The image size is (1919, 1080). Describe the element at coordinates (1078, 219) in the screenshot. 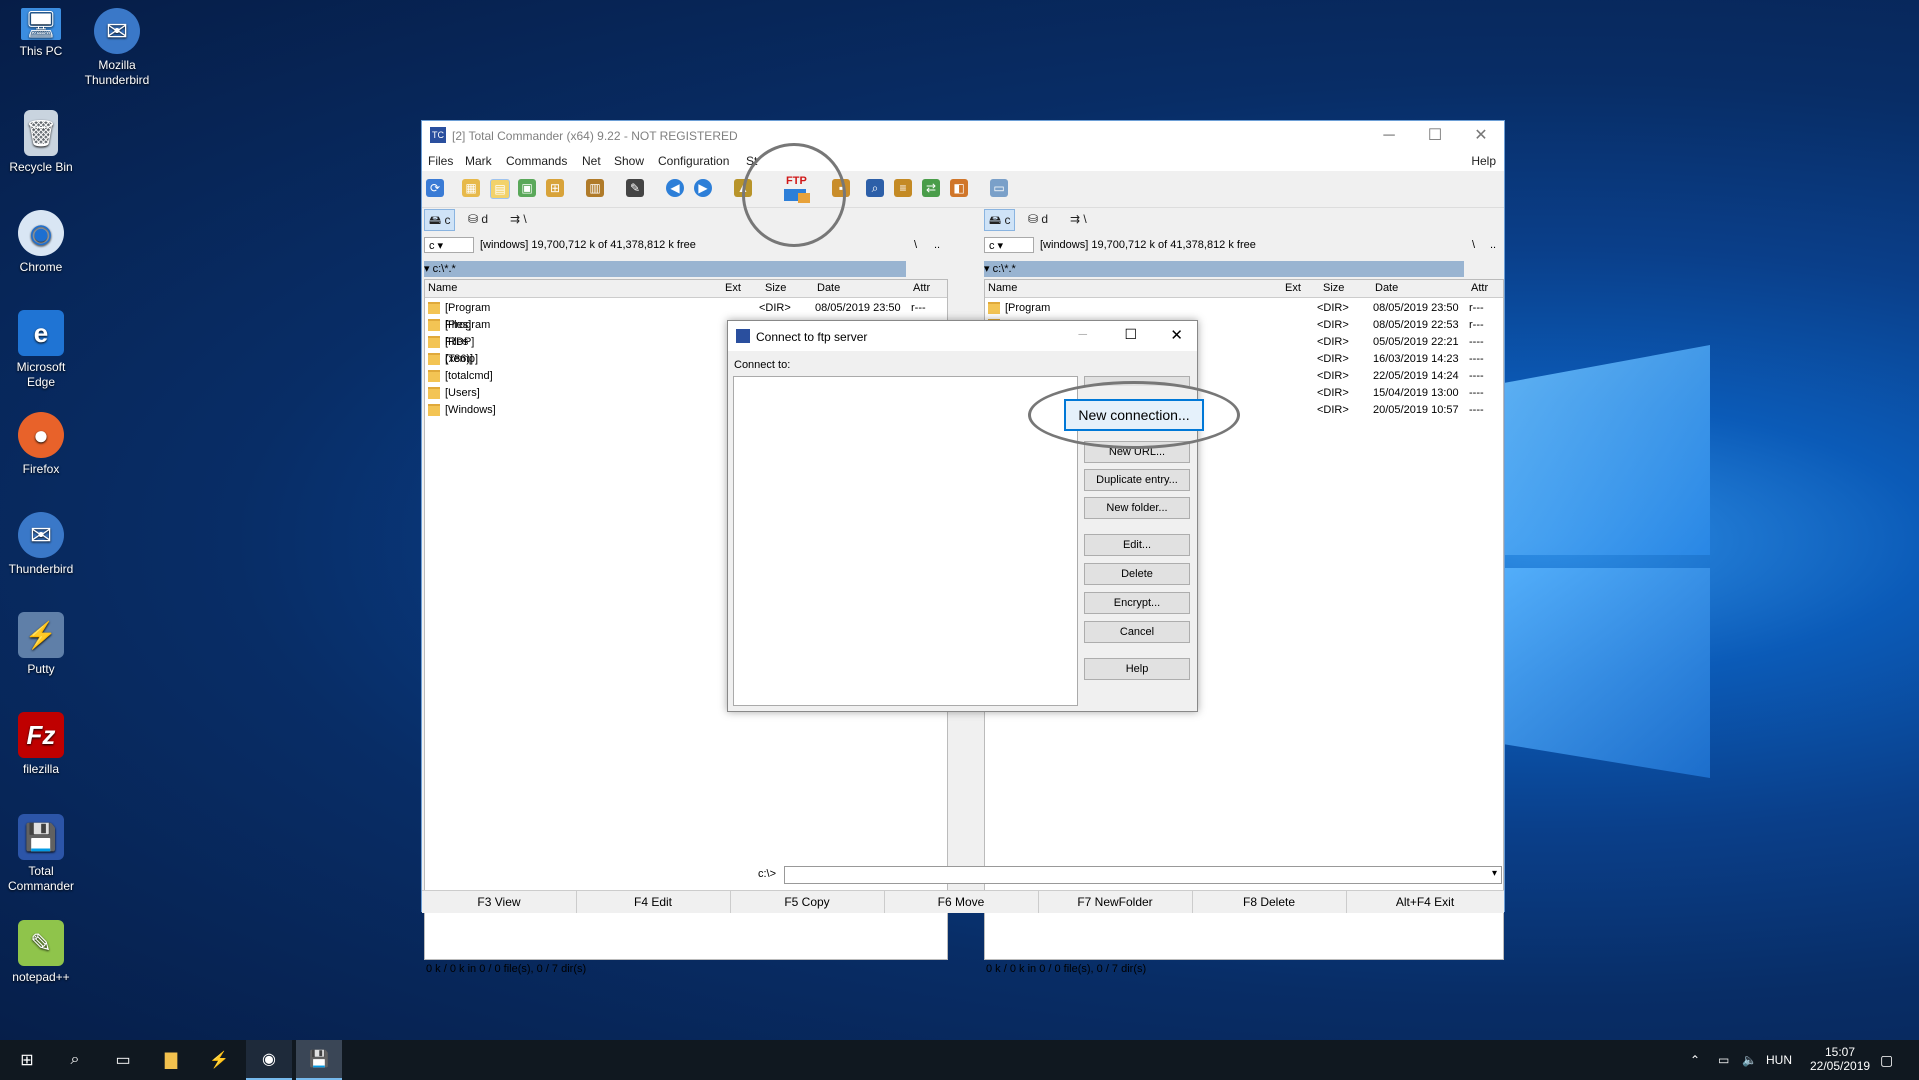

I see `right-drive-network: ⇉ \` at that location.